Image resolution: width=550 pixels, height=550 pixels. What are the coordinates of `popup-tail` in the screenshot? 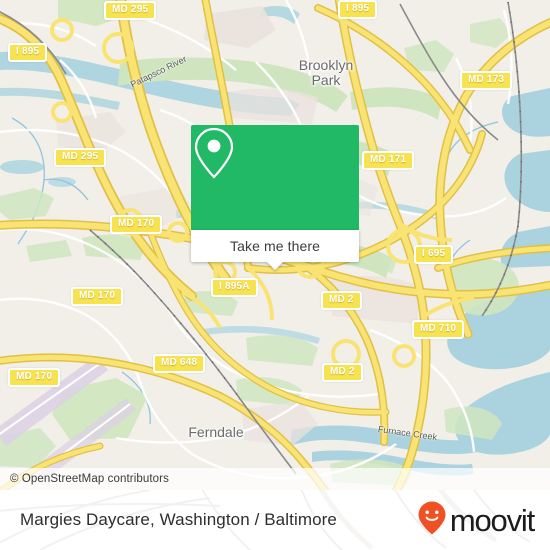 It's located at (275, 265).